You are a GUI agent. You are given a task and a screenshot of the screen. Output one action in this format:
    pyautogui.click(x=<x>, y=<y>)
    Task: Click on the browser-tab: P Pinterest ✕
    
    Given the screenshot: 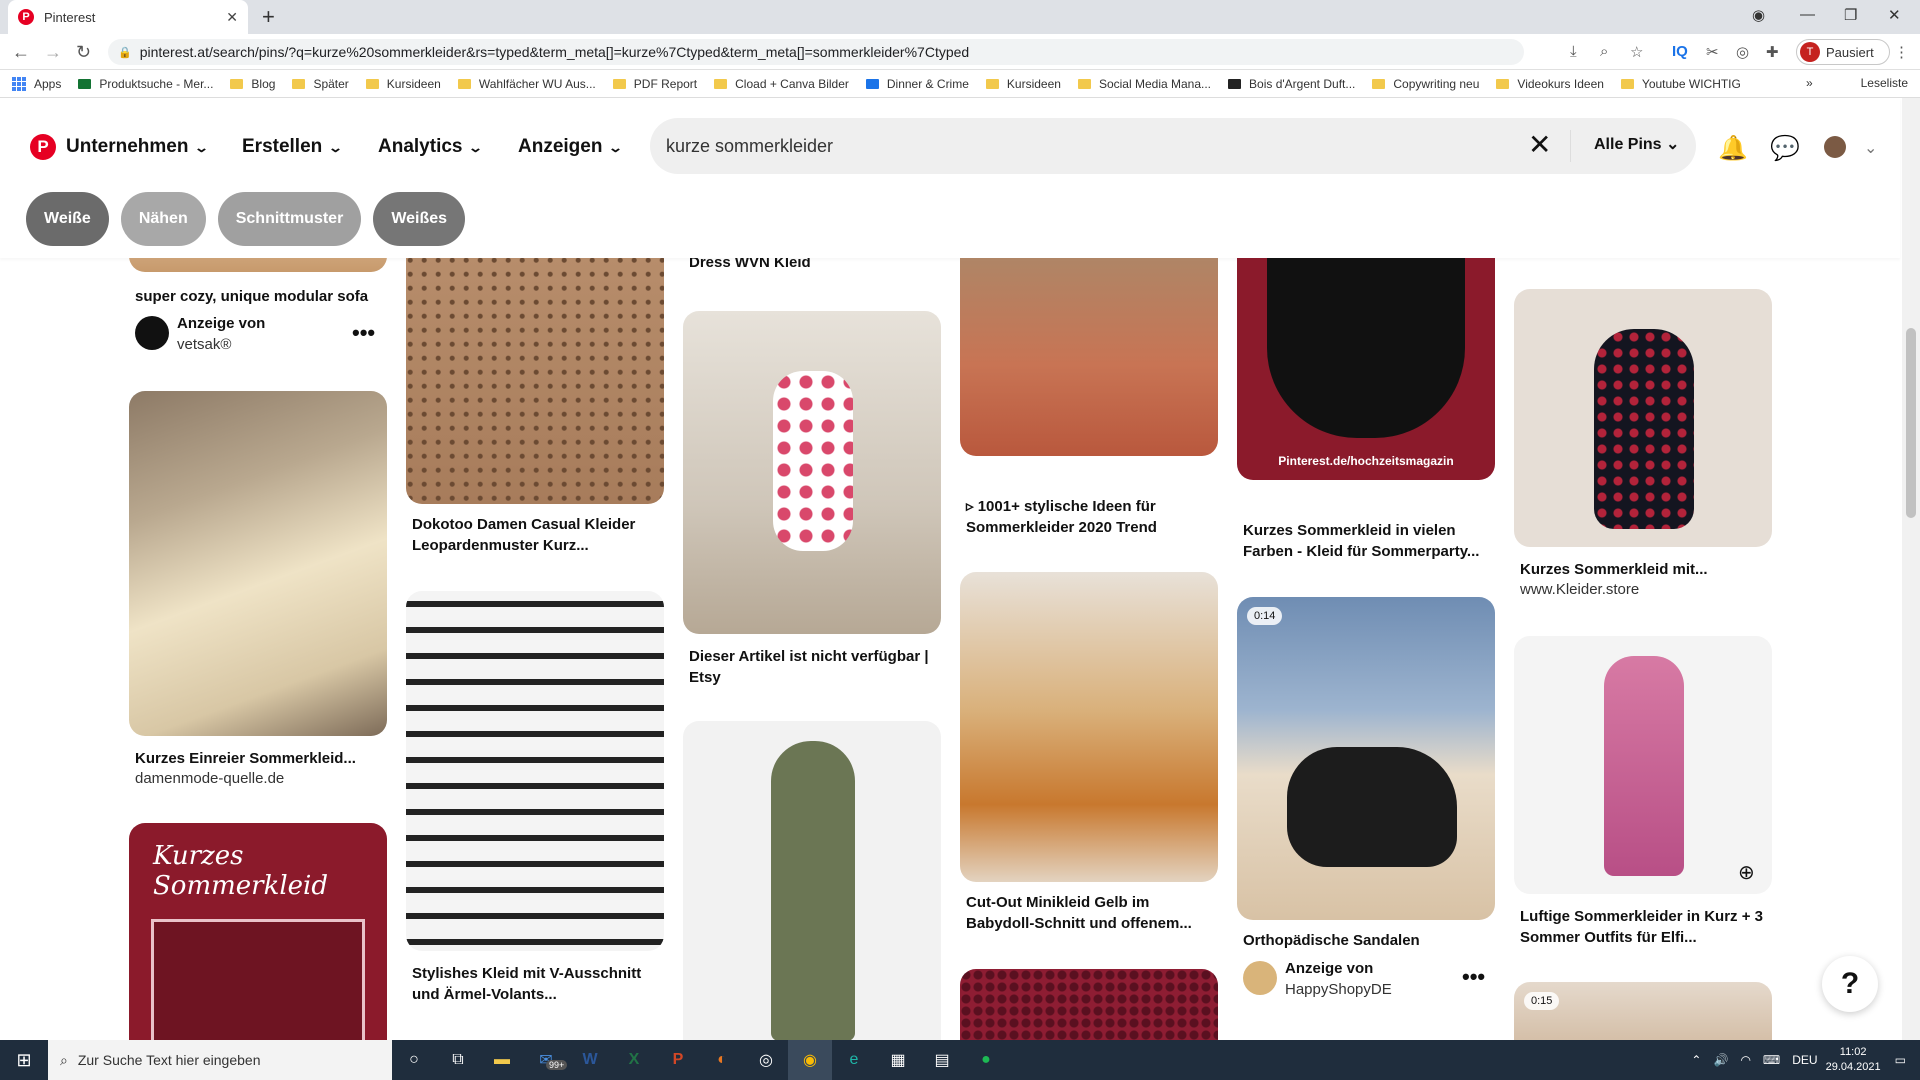 What is the action you would take?
    pyautogui.click(x=128, y=17)
    